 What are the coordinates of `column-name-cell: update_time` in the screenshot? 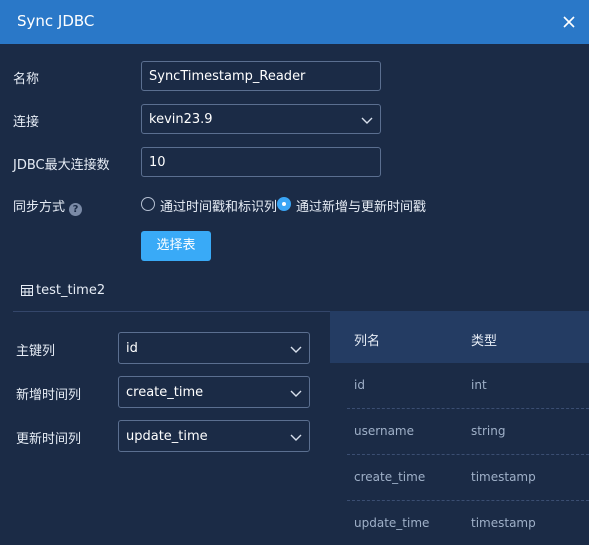 It's located at (392, 523).